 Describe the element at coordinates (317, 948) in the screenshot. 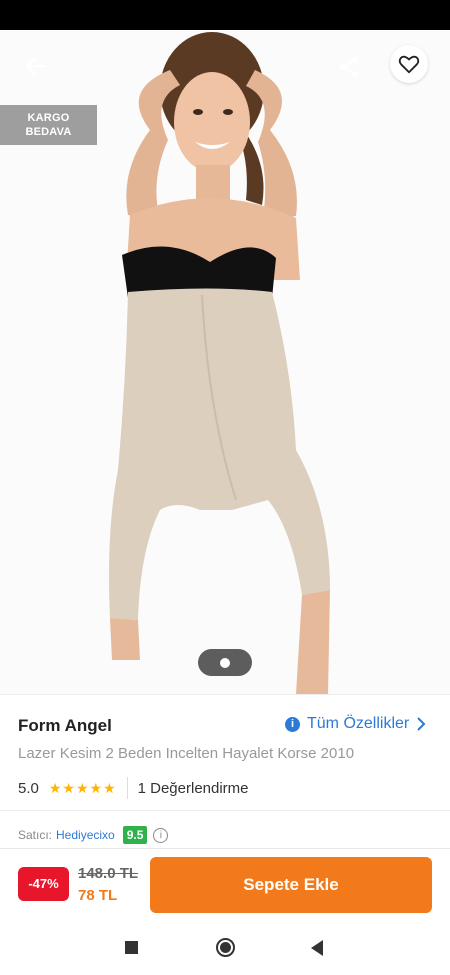

I see `back-triangle-icon` at that location.